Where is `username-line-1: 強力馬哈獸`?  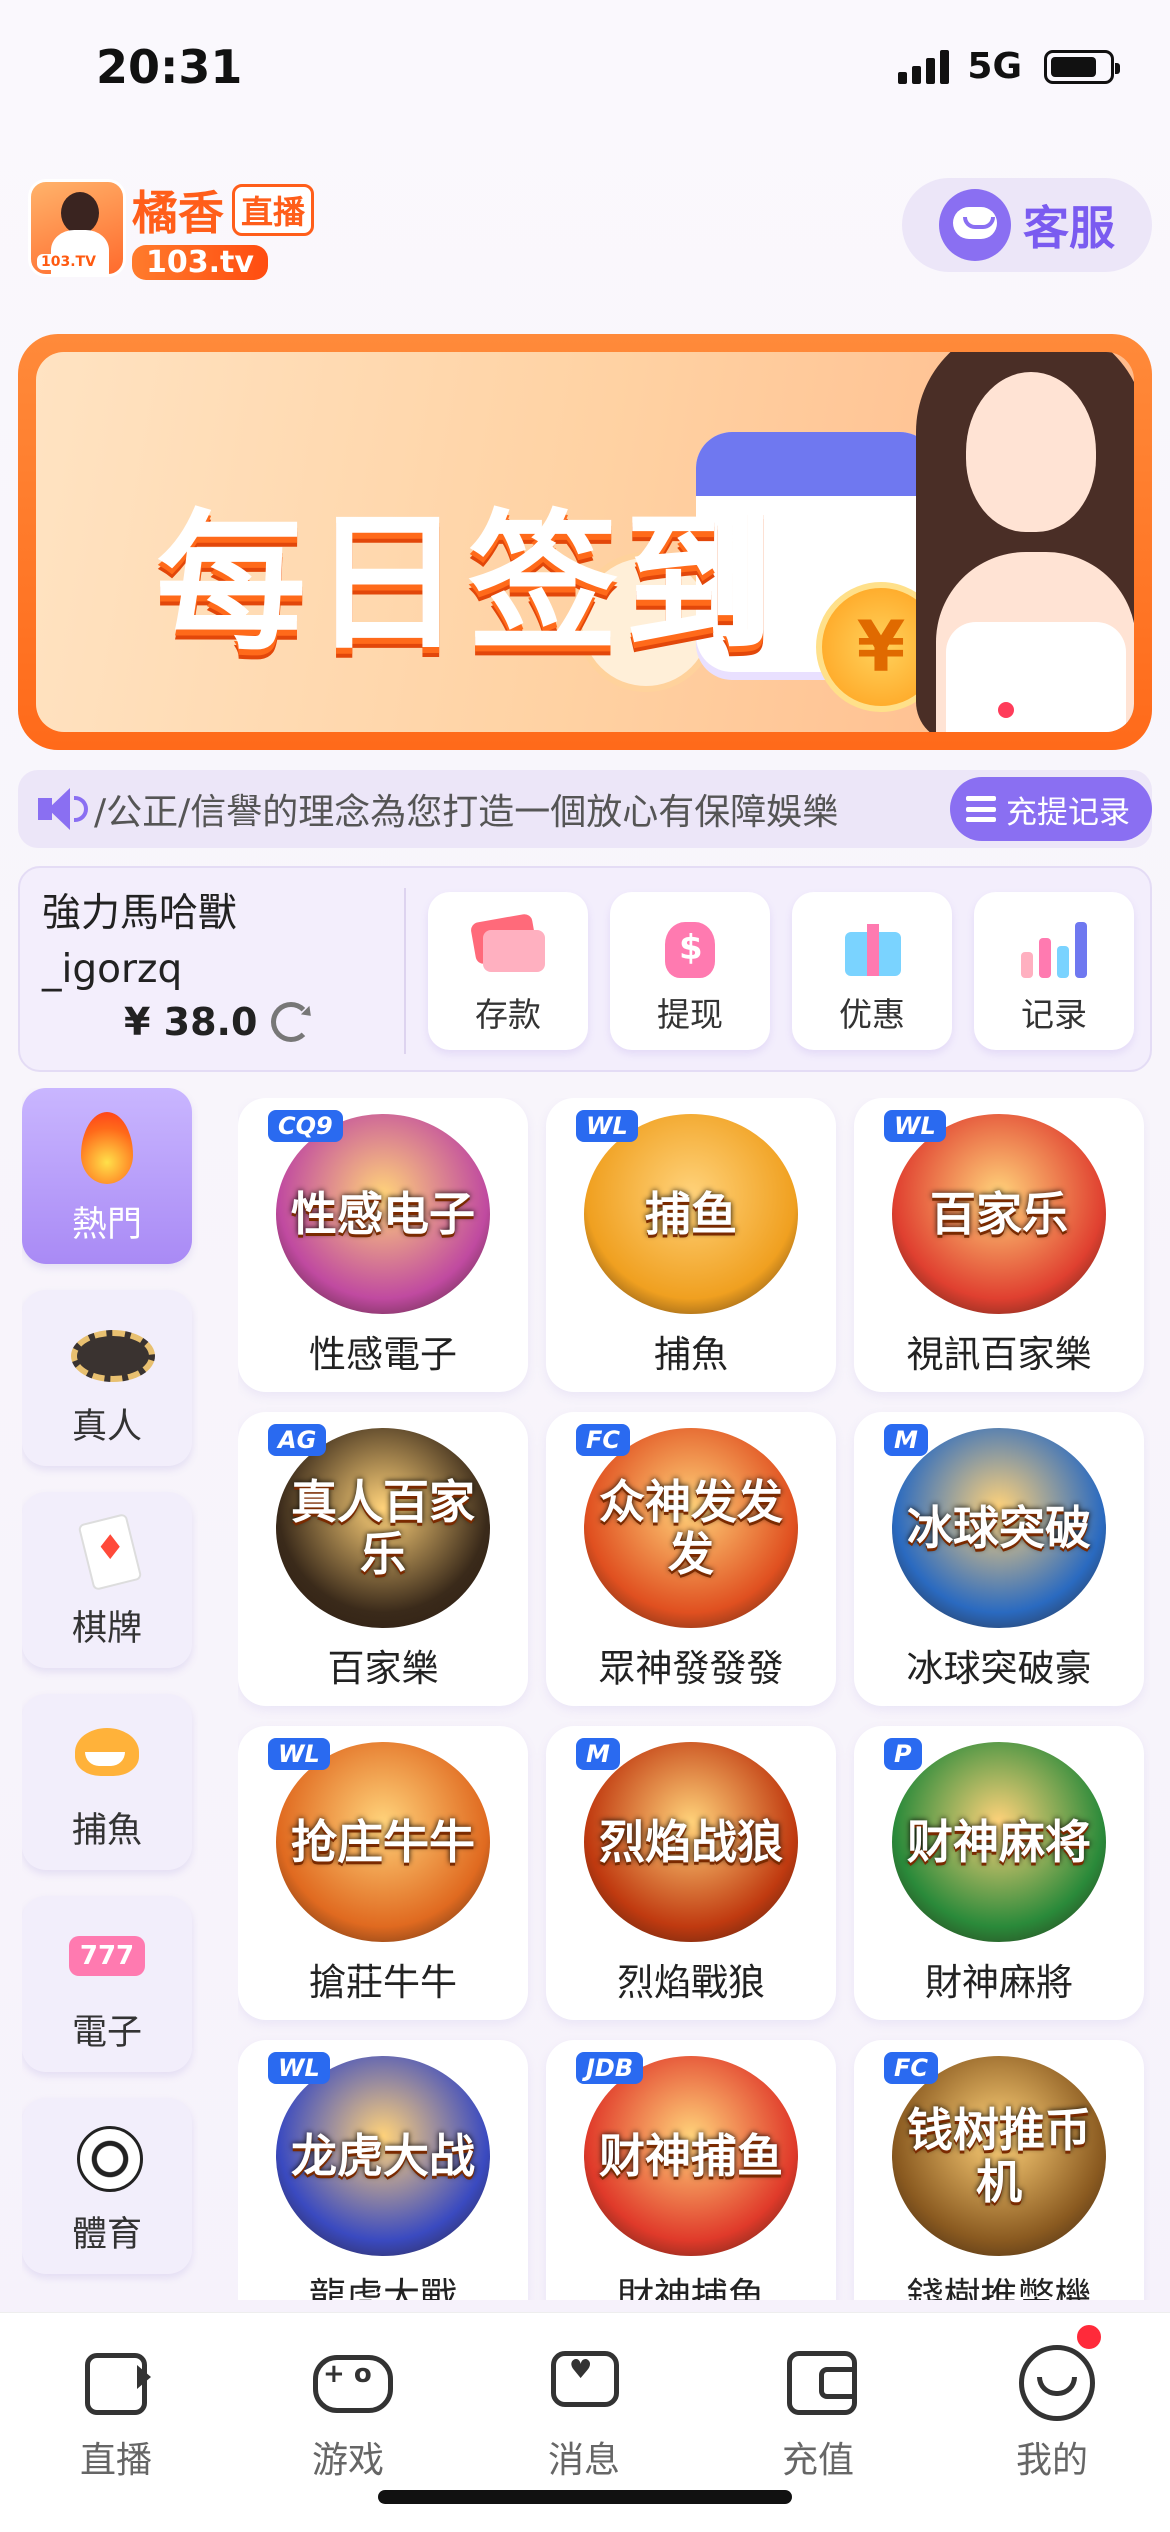
username-line-1: 強力馬哈獸 is located at coordinates (140, 913).